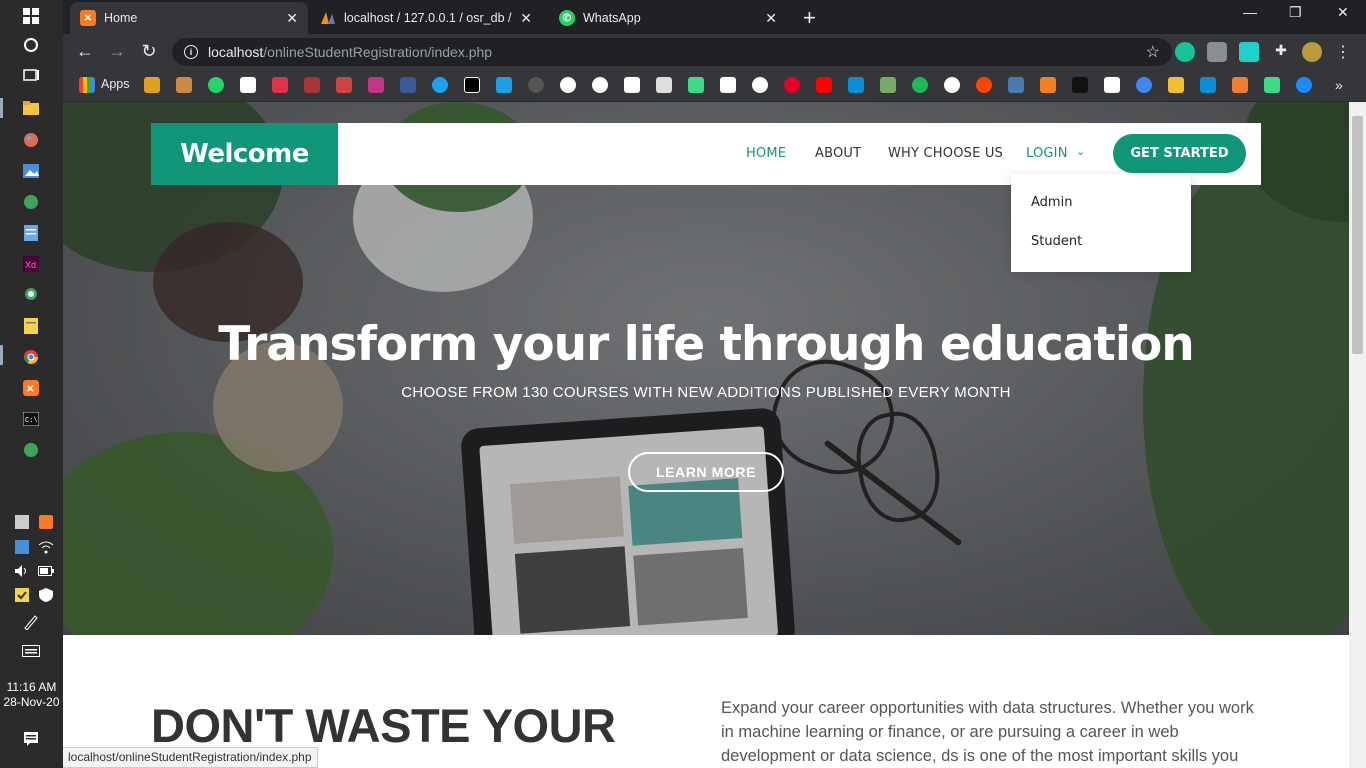 The image size is (1366, 768). What do you see at coordinates (1357, 435) in the screenshot?
I see `page-scrollbar` at bounding box center [1357, 435].